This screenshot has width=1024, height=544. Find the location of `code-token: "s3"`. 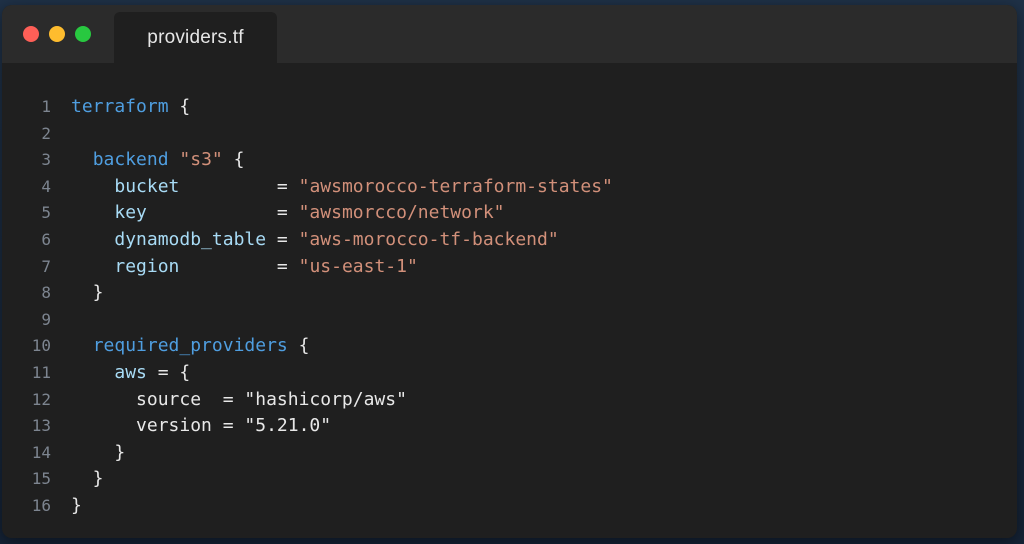

code-token: "s3" is located at coordinates (201, 160).